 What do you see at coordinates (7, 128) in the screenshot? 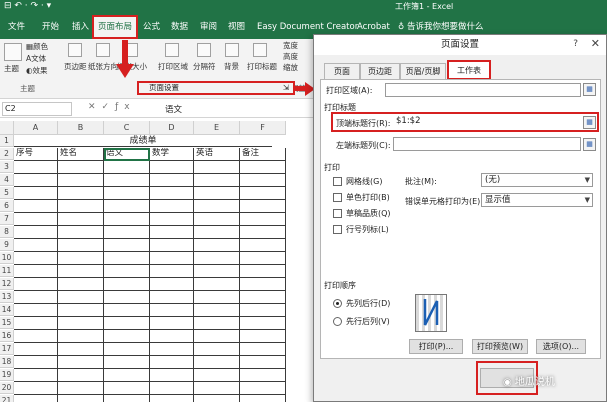
I see `select-all-corner` at bounding box center [7, 128].